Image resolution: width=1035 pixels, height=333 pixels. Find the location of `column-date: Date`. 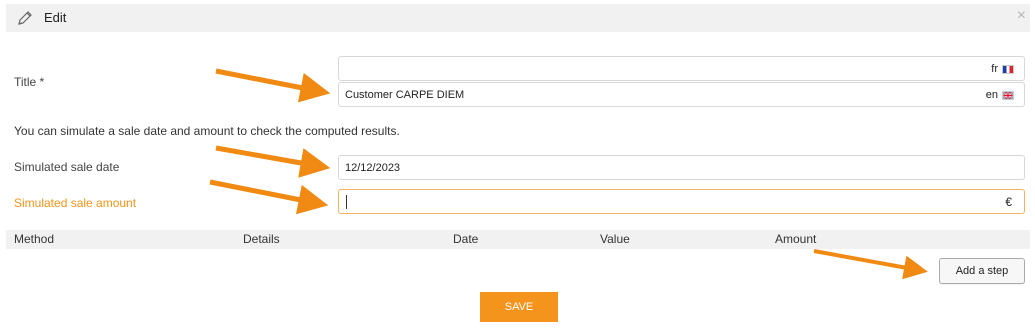

column-date: Date is located at coordinates (466, 239).